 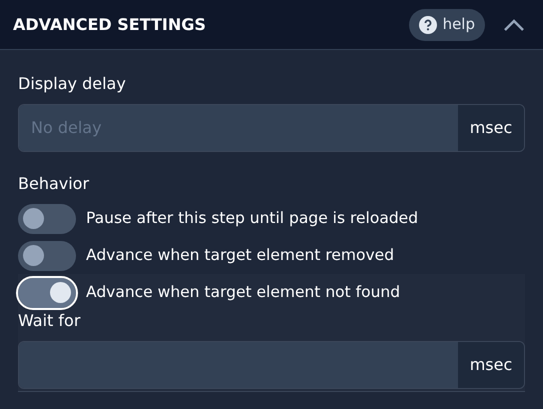 What do you see at coordinates (72, 84) in the screenshot?
I see `field-label: Display delay` at bounding box center [72, 84].